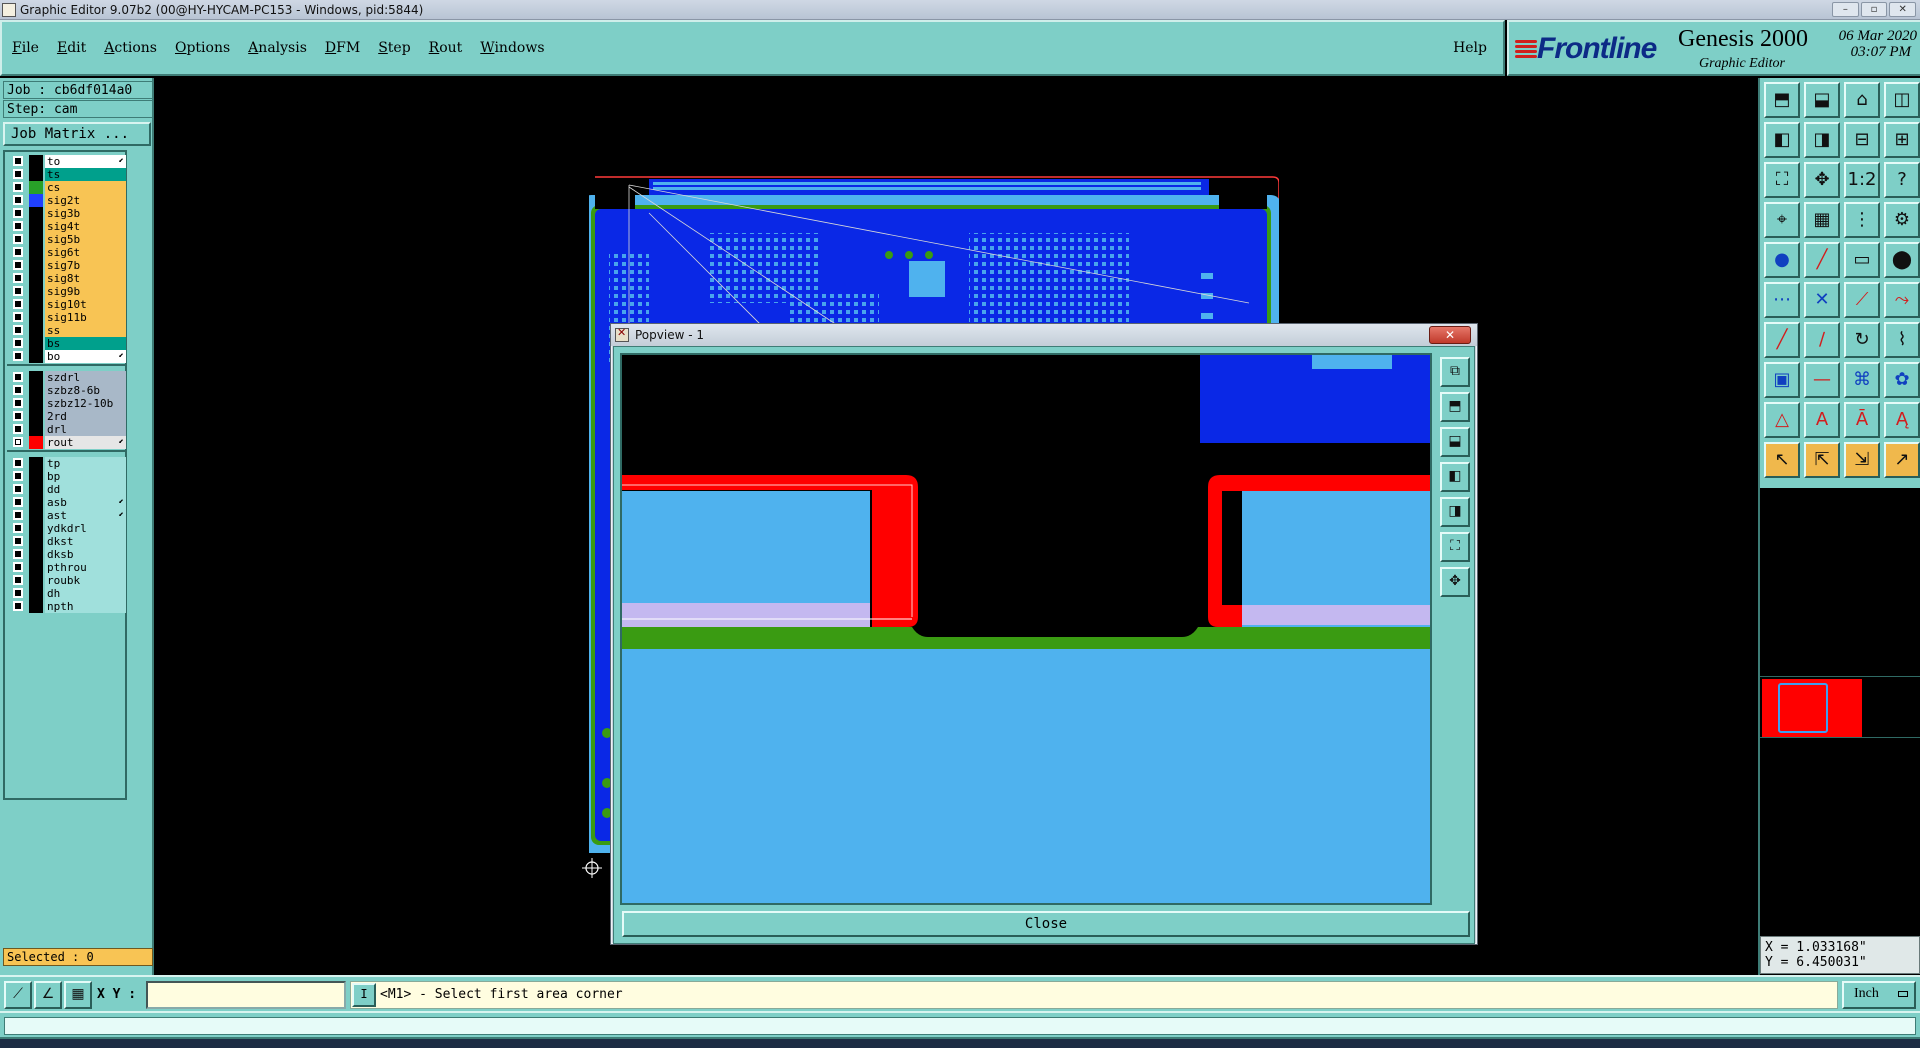  Describe the element at coordinates (512, 48) in the screenshot. I see `menu-windows: Windows` at that location.